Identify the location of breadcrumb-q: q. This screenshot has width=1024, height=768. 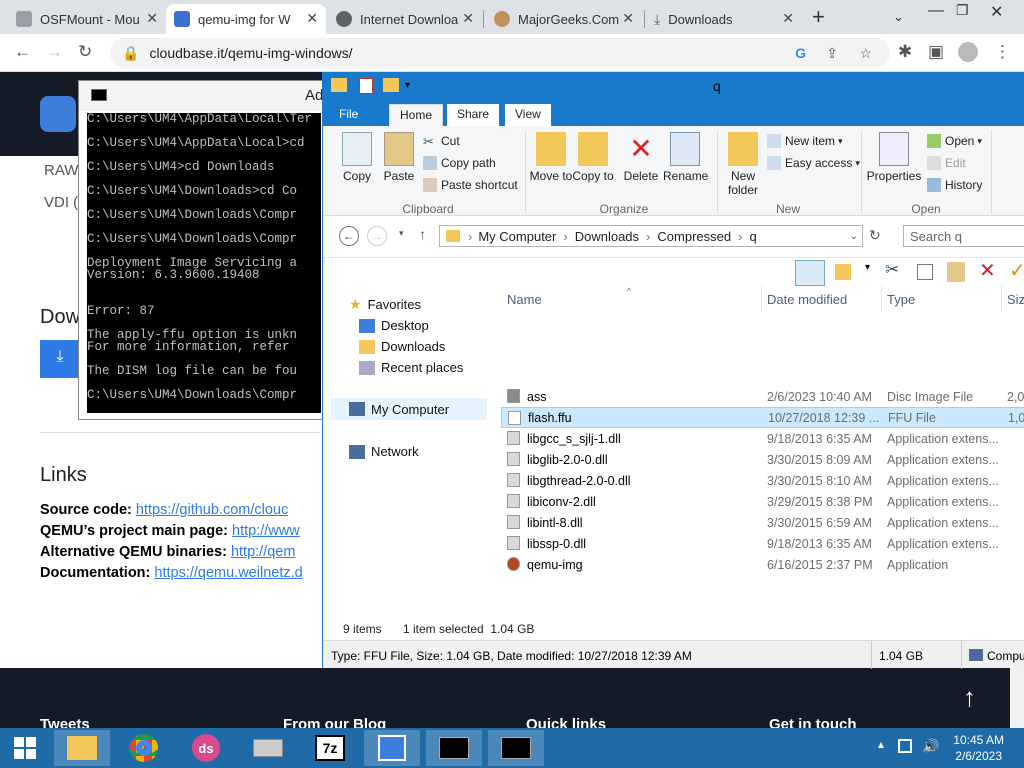
(752, 236).